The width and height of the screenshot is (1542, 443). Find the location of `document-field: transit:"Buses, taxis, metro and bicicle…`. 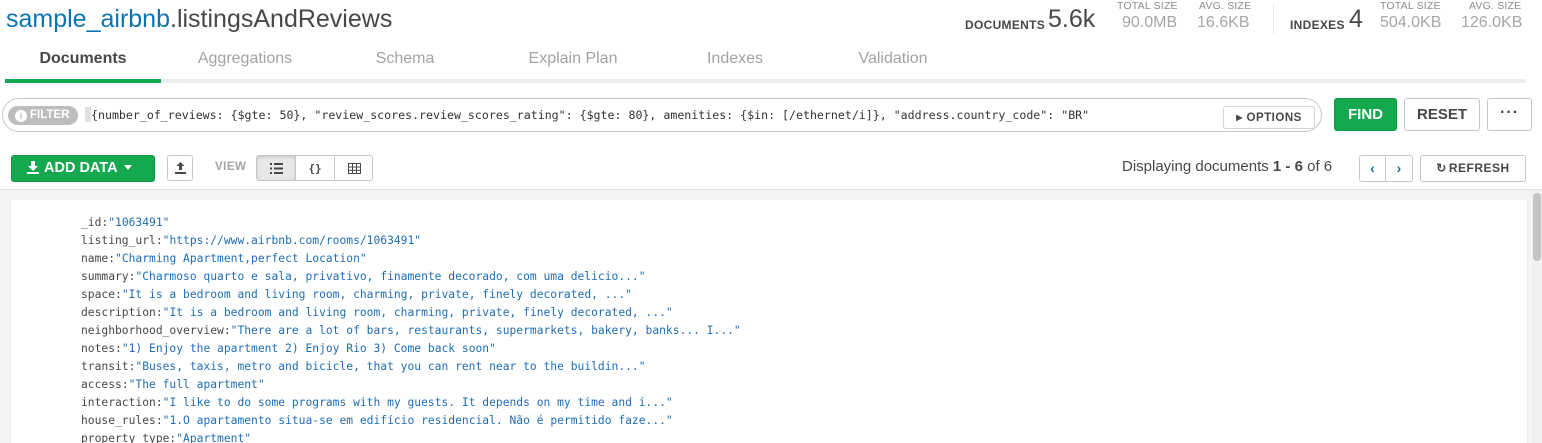

document-field: transit:"Buses, taxis, metro and bicicle… is located at coordinates (411, 367).